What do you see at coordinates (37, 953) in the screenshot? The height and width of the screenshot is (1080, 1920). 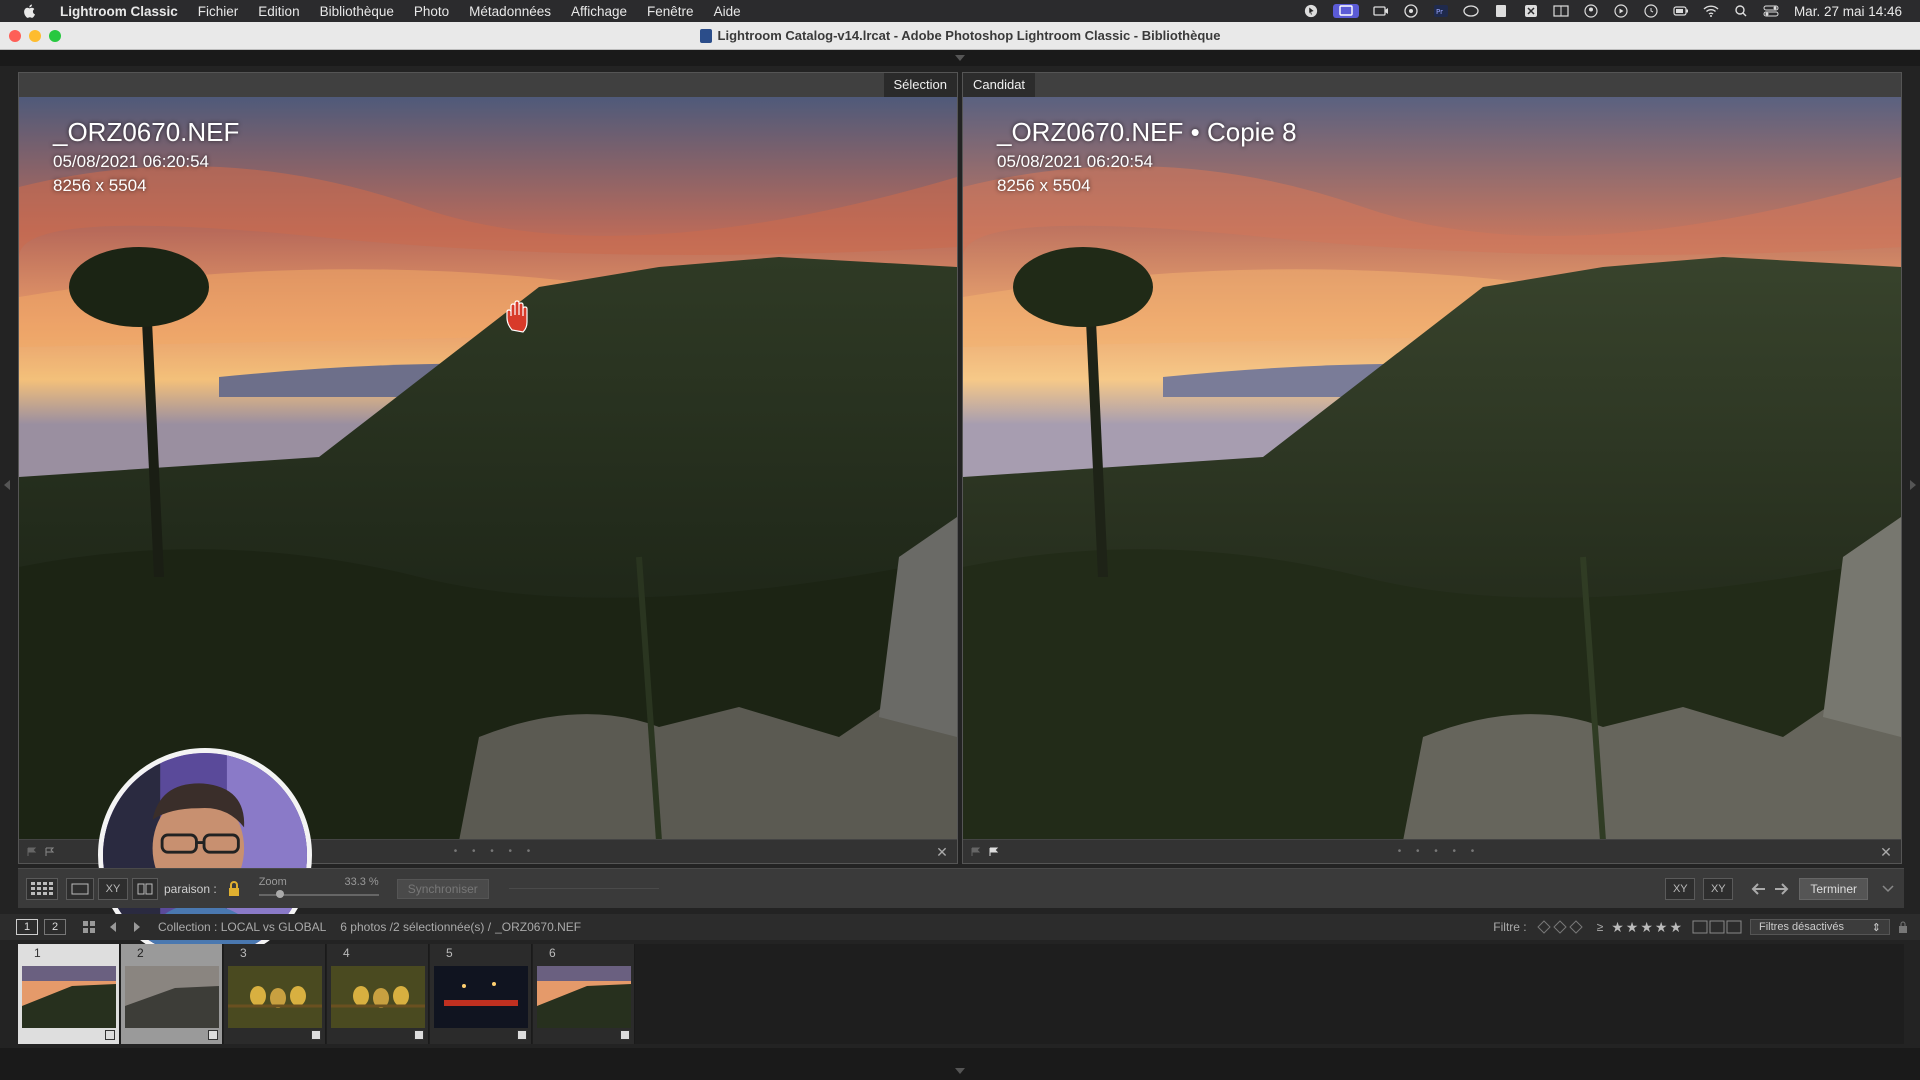 I see `cell-number: 1` at bounding box center [37, 953].